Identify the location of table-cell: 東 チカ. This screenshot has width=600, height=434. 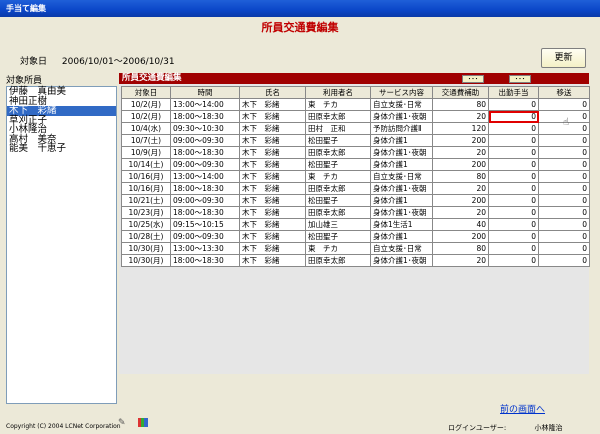
(338, 104).